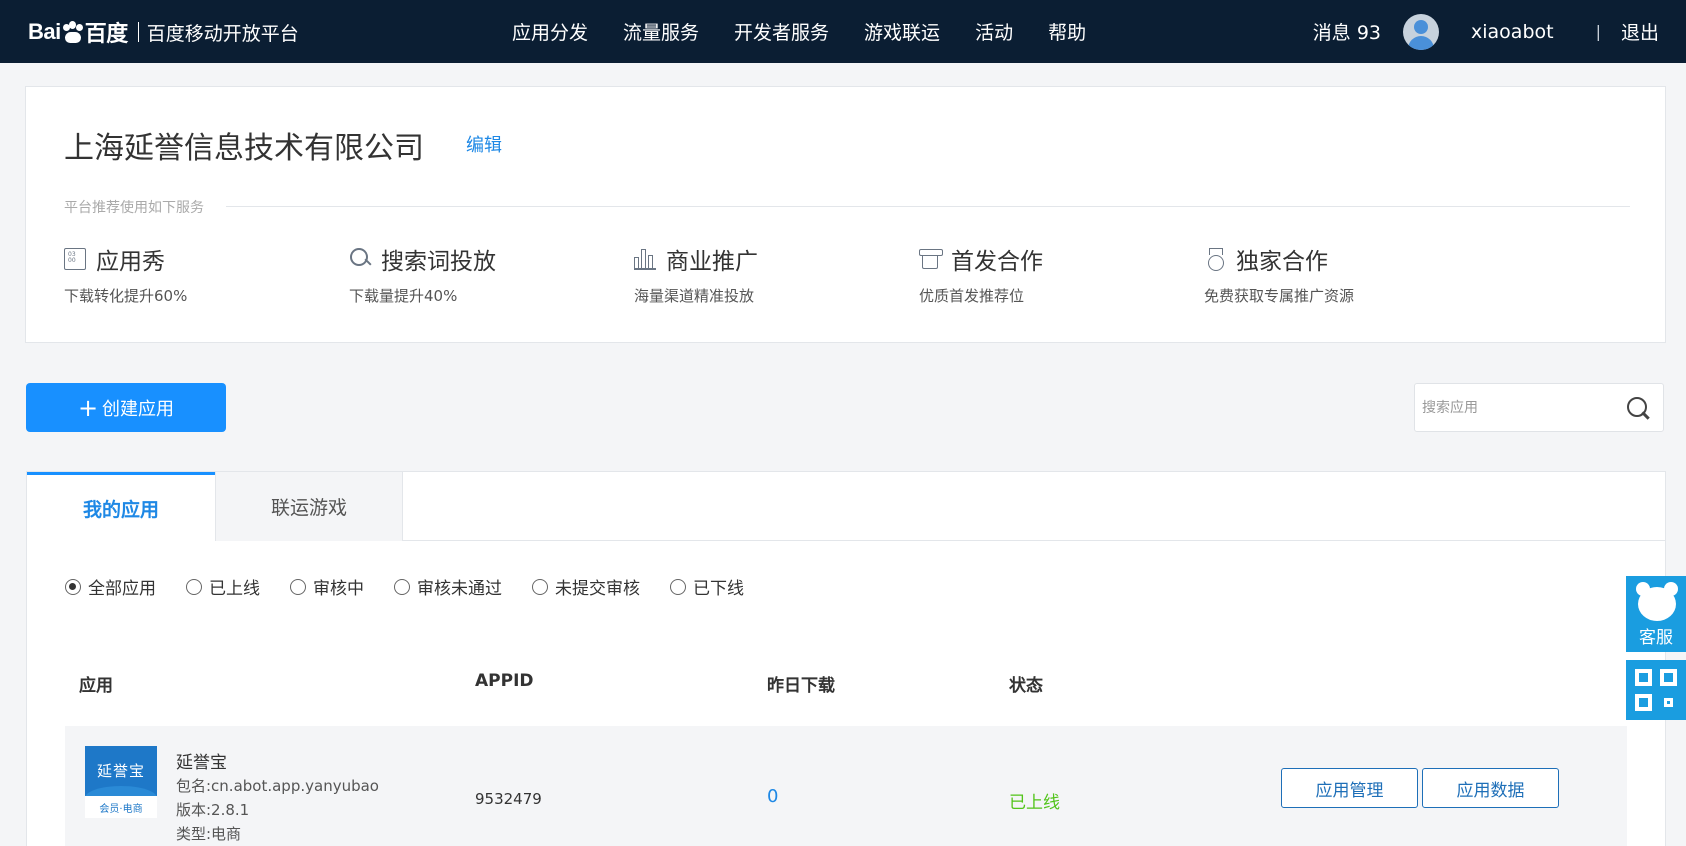 The height and width of the screenshot is (846, 1686). What do you see at coordinates (106, 33) in the screenshot?
I see `logo-mark-right: 百度` at bounding box center [106, 33].